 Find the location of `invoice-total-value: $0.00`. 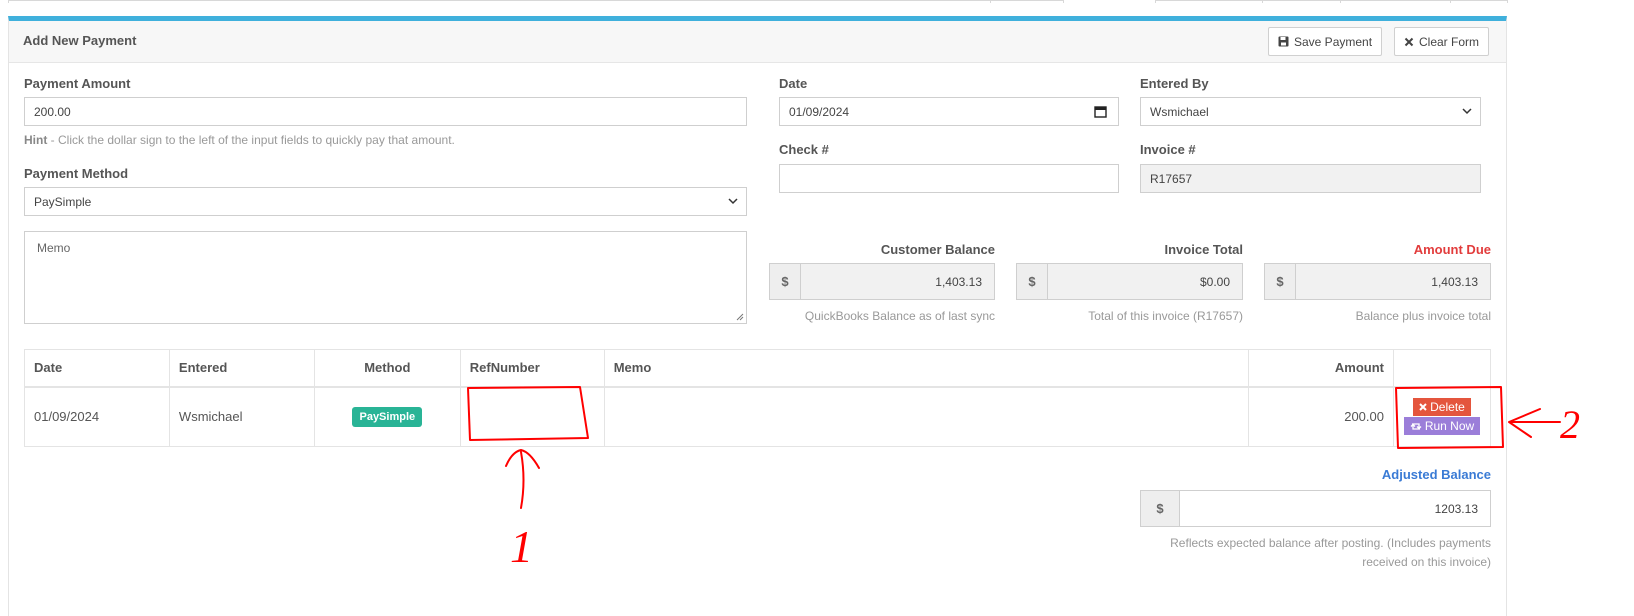

invoice-total-value: $0.00 is located at coordinates (1214, 281).